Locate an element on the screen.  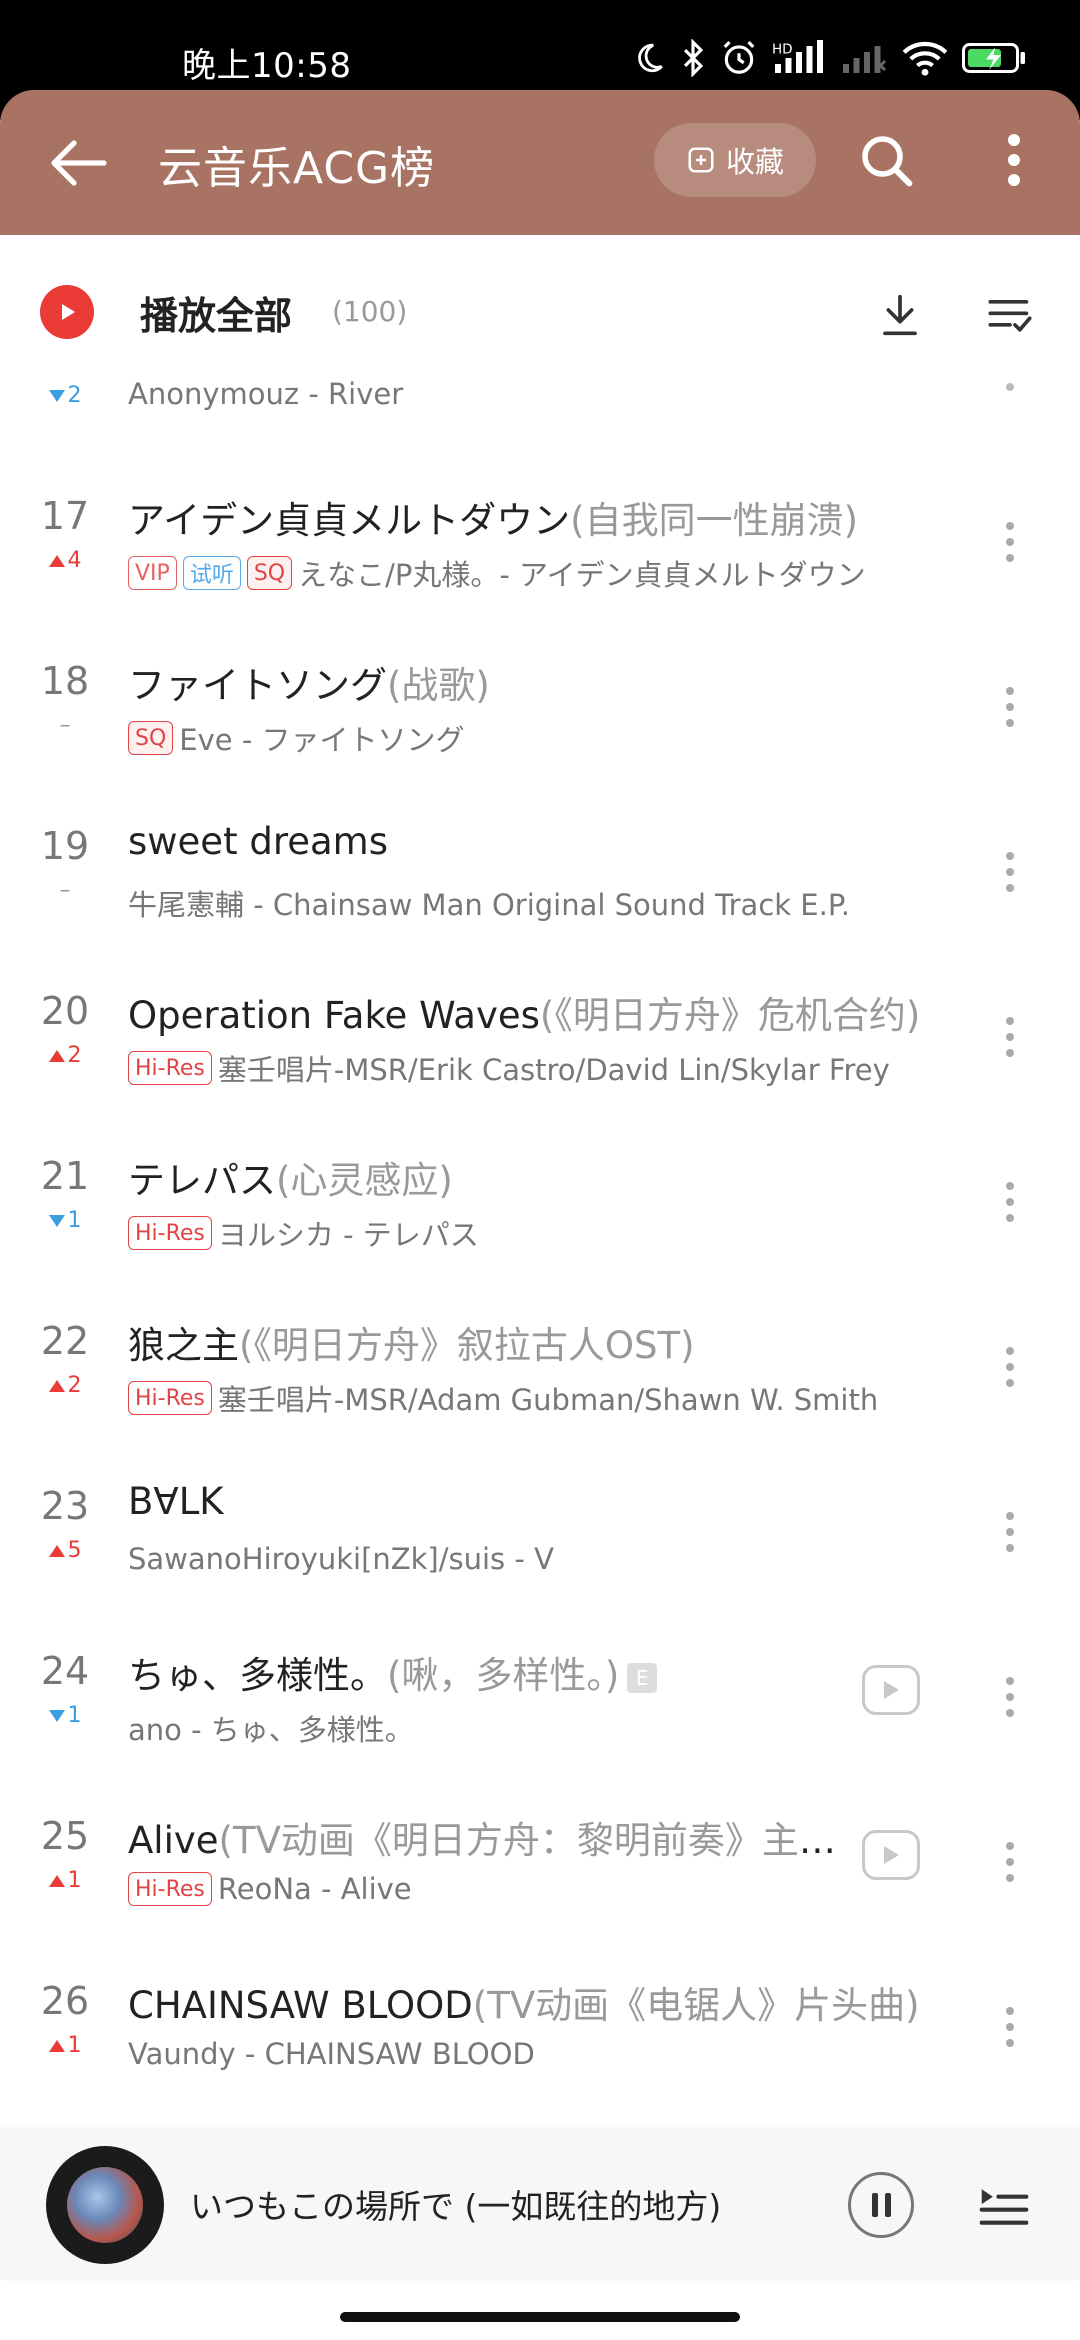
song-title: ファイトソング(战歌) is located at coordinates (538, 682).